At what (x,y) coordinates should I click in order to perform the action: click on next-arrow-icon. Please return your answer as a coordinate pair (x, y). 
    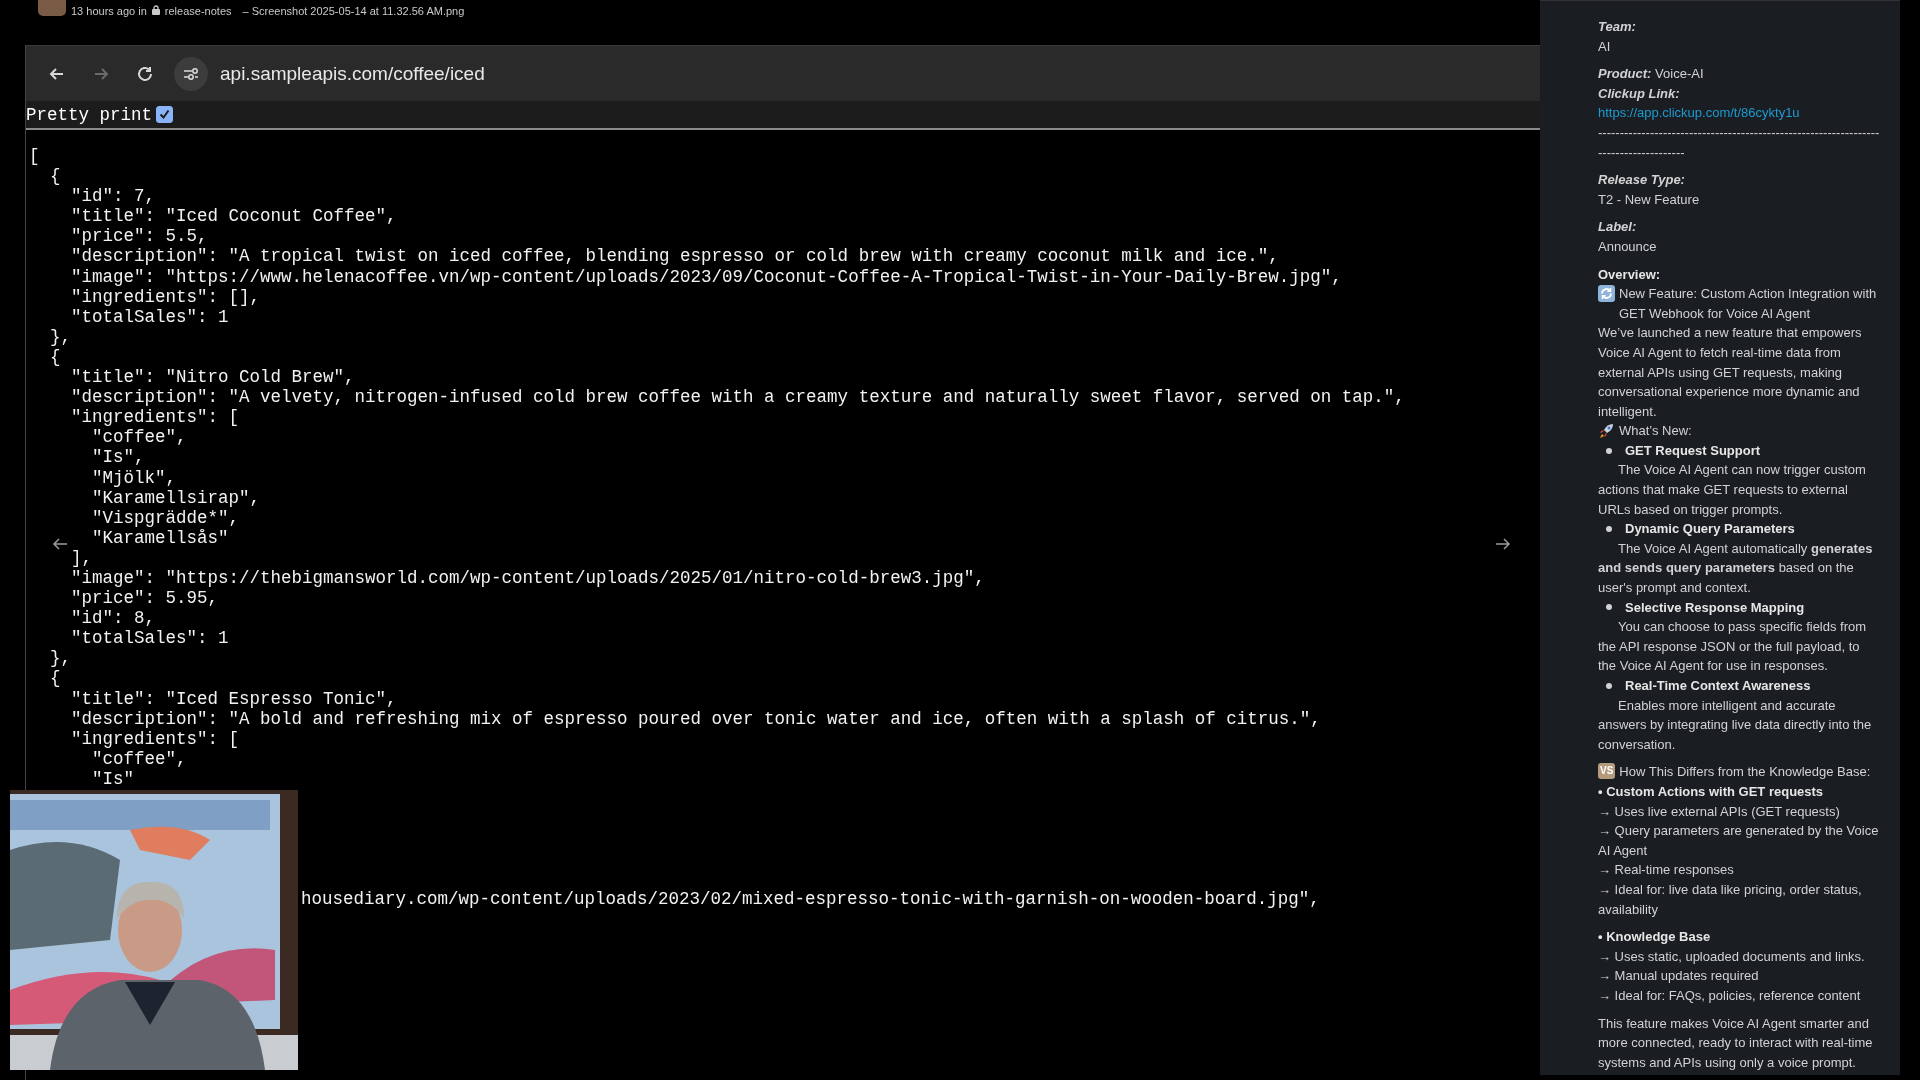
    Looking at the image, I should click on (1503, 544).